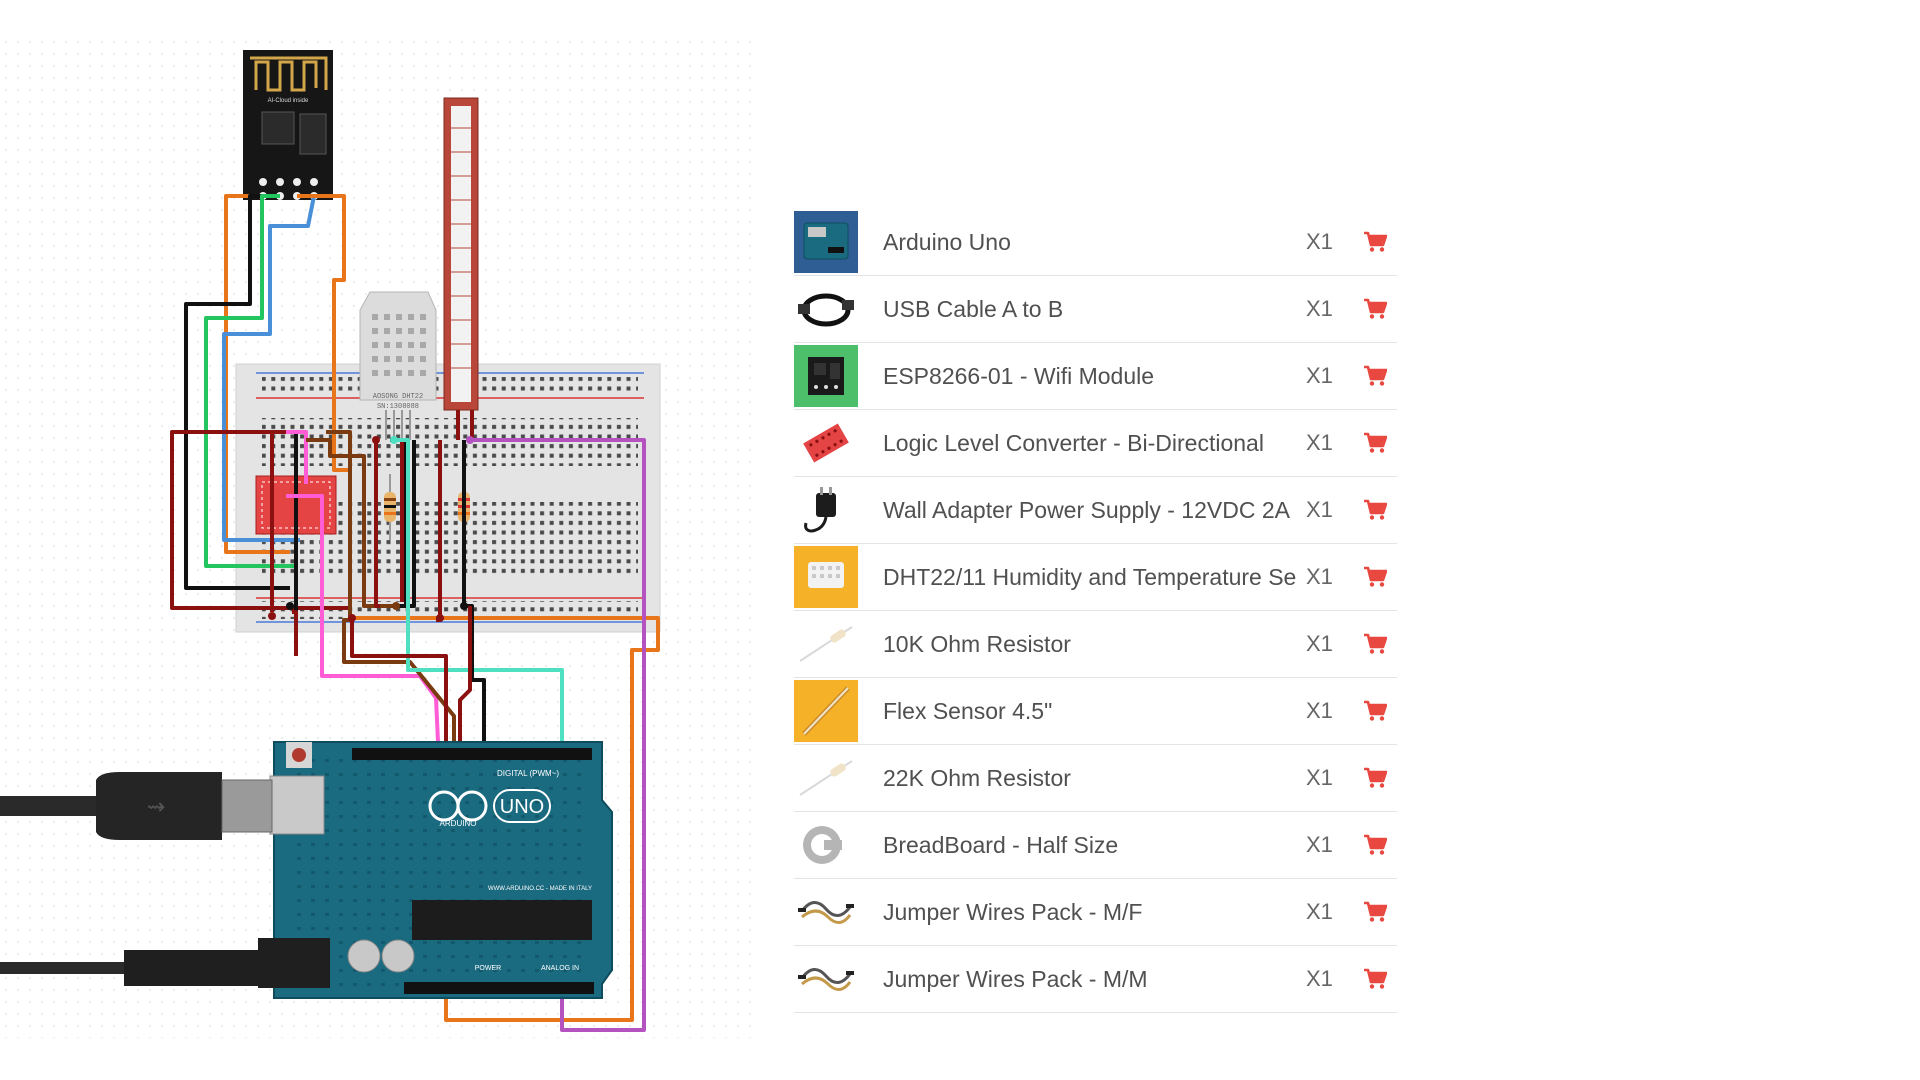  I want to click on part-row: DHT22/11 Humidity and Temperature Se X1, so click(1095, 577).